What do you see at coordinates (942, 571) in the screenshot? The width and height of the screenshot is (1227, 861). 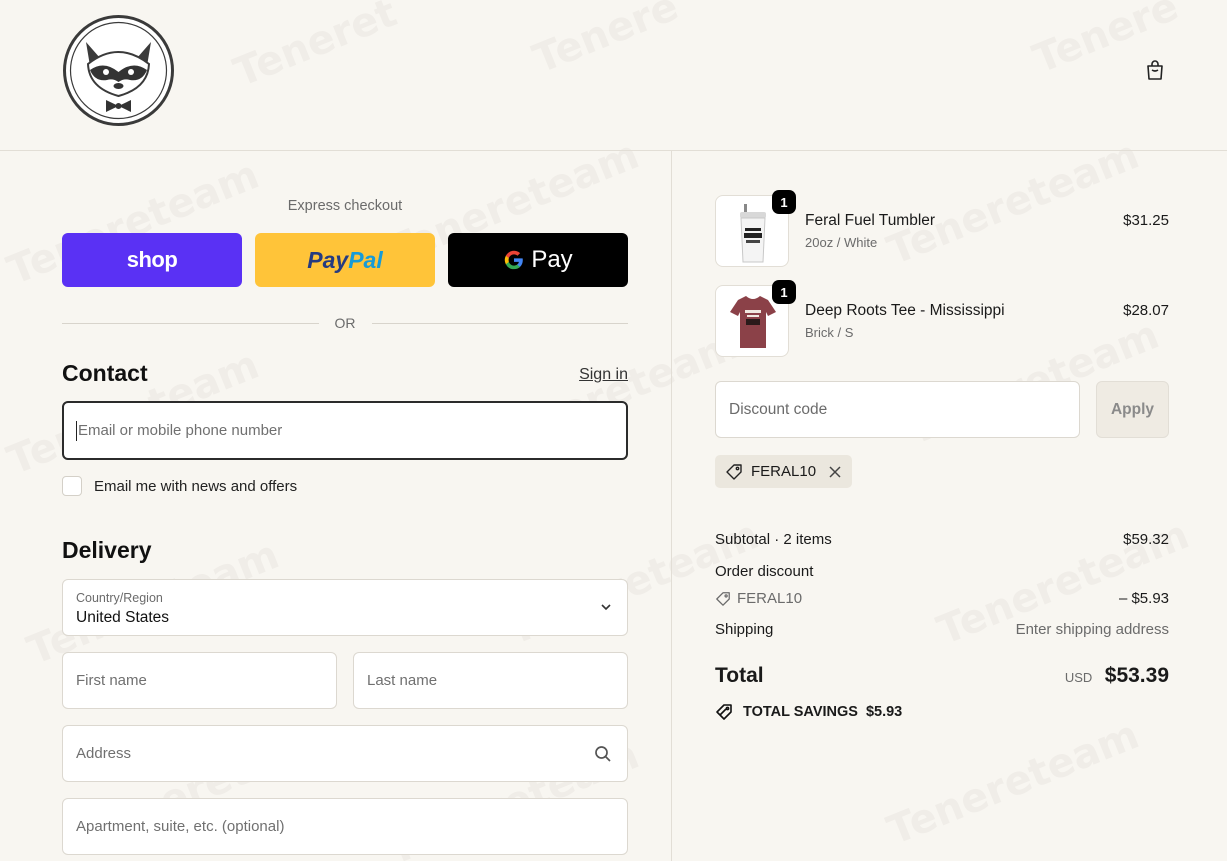 I see `order-discount-row: Order discount` at bounding box center [942, 571].